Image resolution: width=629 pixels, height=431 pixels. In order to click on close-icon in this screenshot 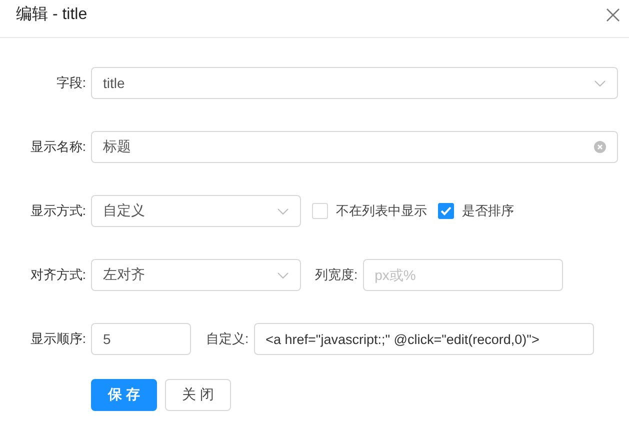, I will do `click(613, 15)`.